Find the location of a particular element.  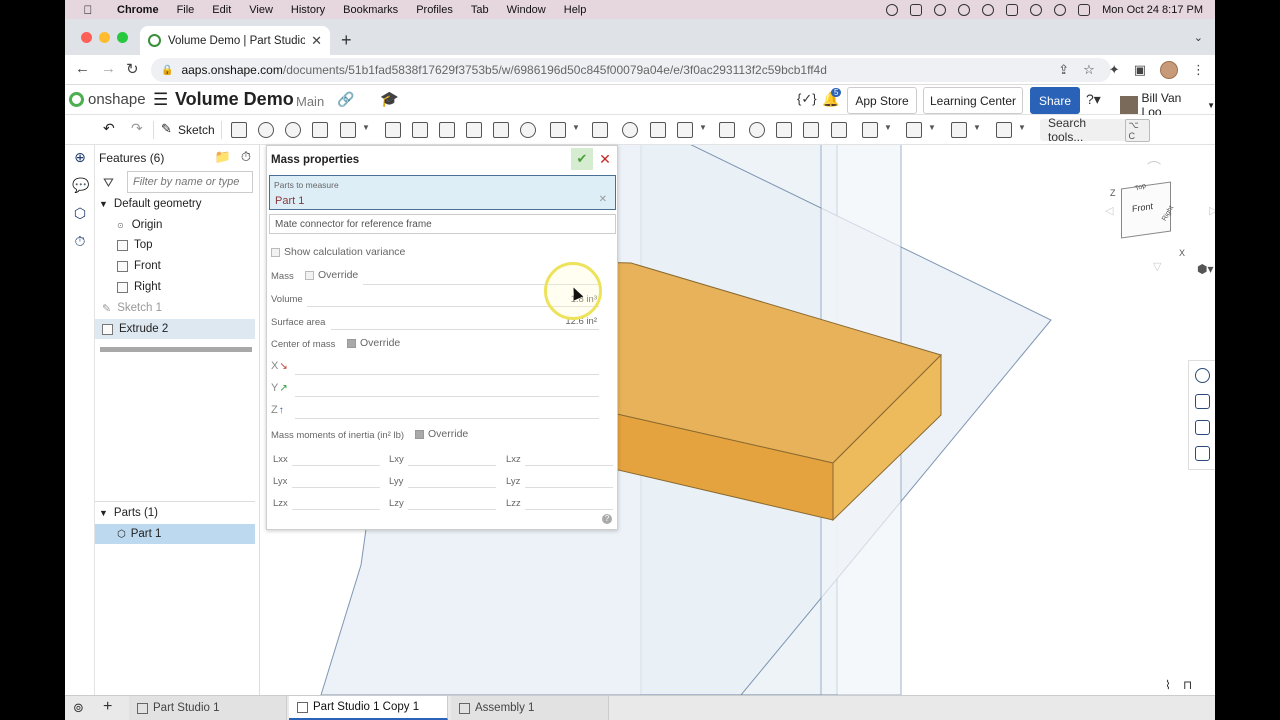

spotlight-search-icon is located at coordinates (1060, 9).